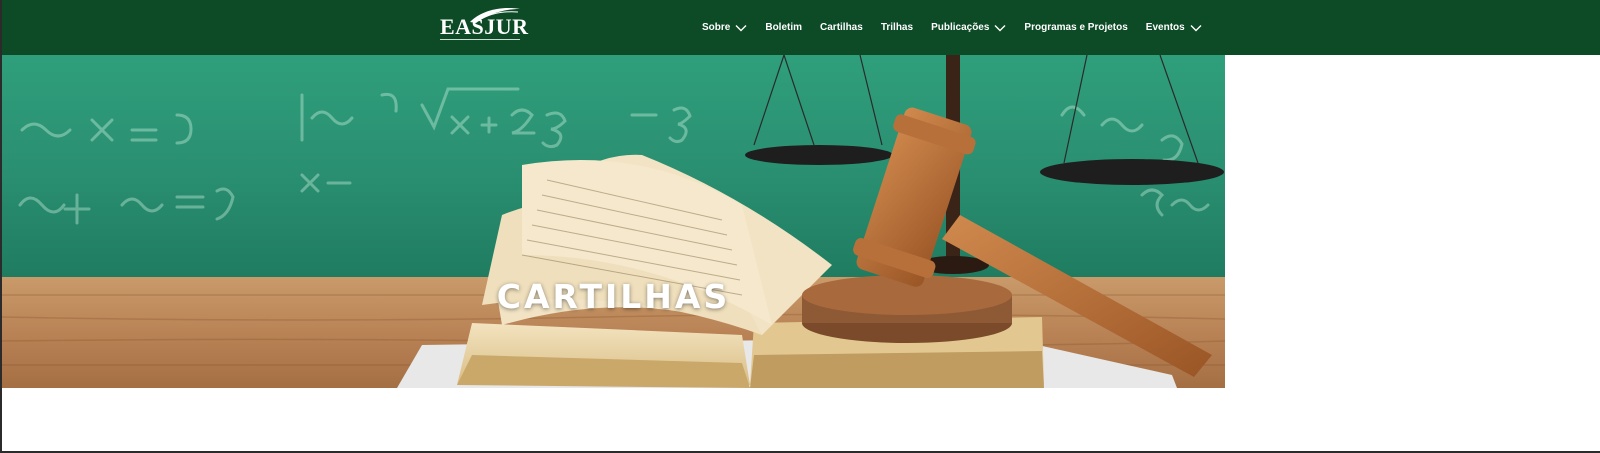 The width and height of the screenshot is (1600, 453). What do you see at coordinates (960, 27) in the screenshot?
I see `nav-item-label: Publicações` at bounding box center [960, 27].